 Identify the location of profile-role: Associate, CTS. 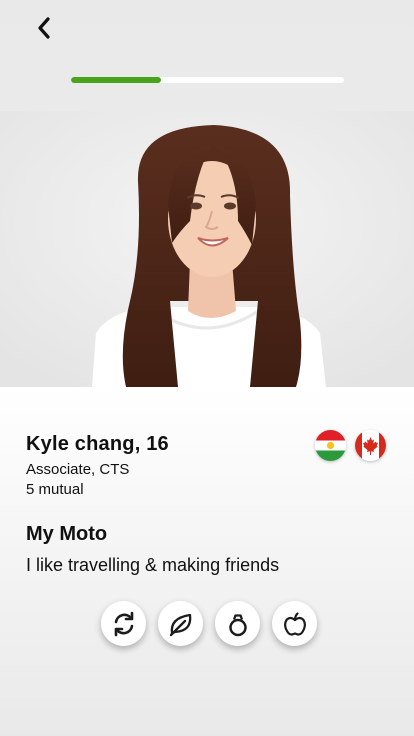
(78, 469).